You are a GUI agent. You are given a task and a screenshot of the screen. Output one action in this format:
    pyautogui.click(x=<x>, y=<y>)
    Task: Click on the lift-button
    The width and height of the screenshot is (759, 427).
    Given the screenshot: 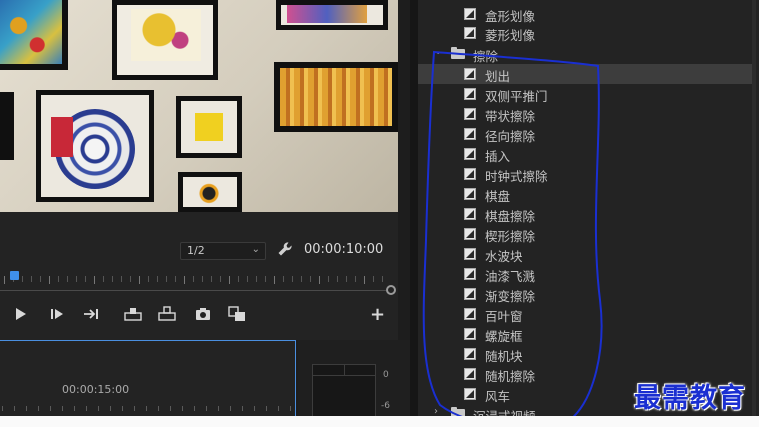 What is the action you would take?
    pyautogui.click(x=133, y=314)
    